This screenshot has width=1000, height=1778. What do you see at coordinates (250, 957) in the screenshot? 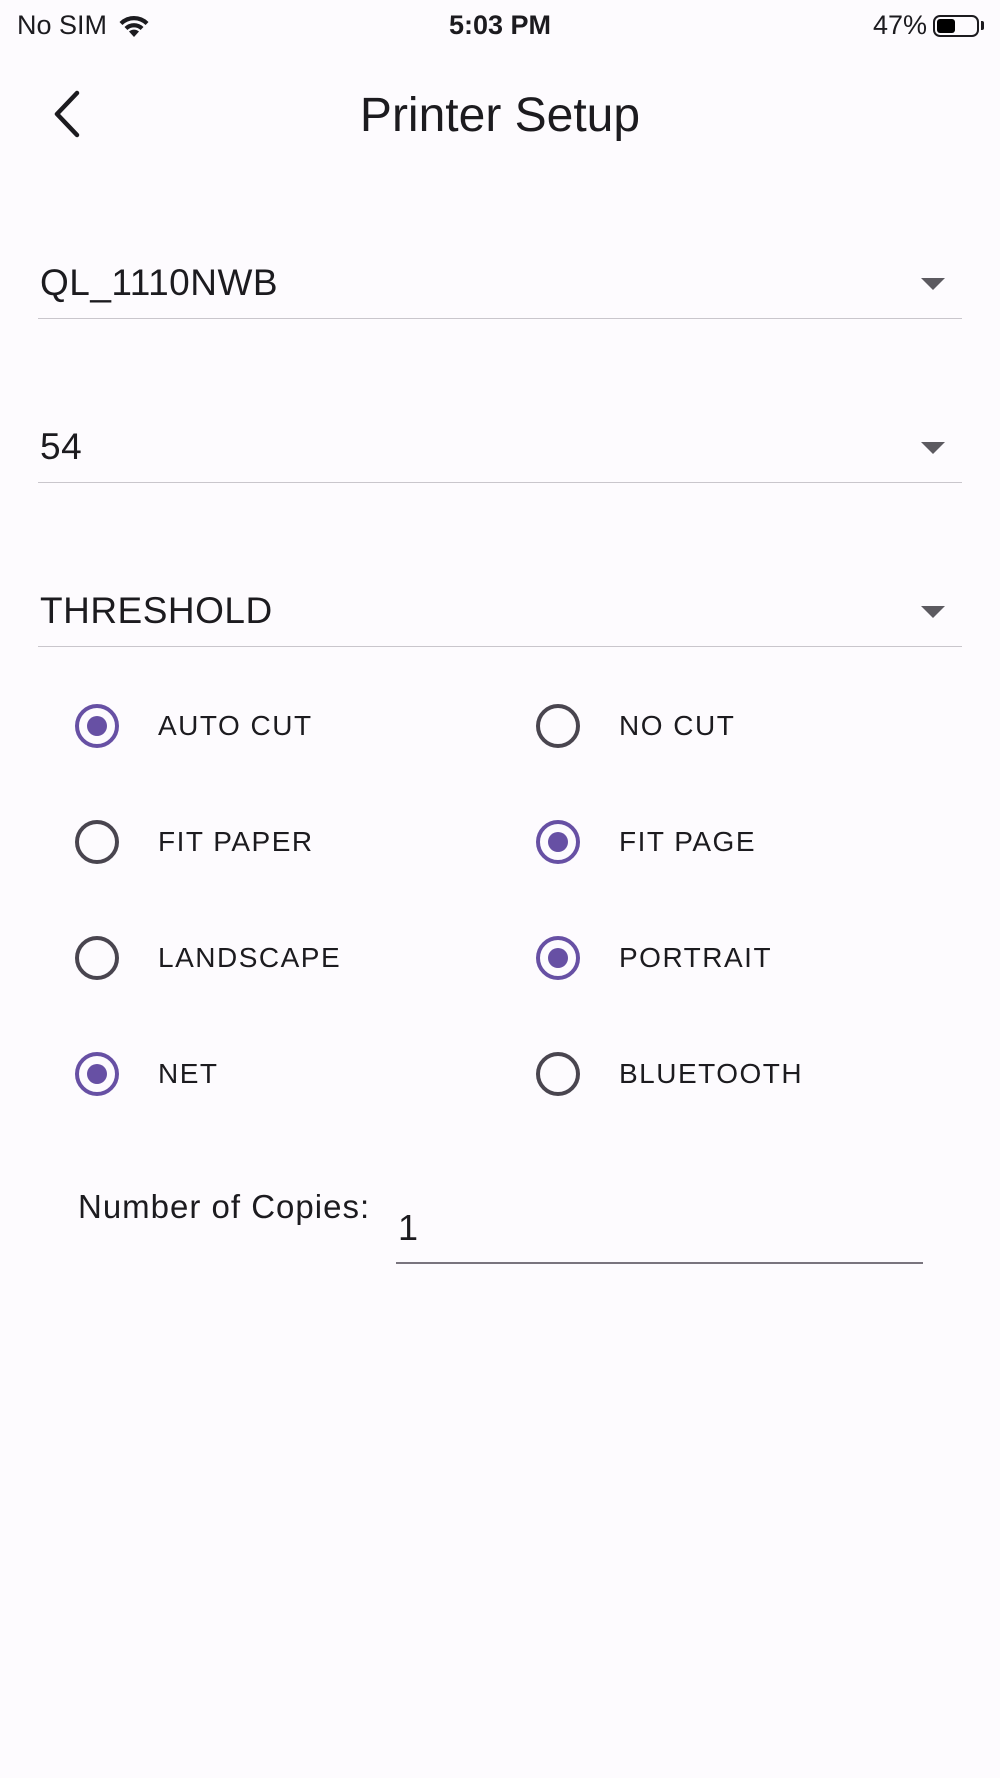
I see `landscape-label: LANDSCAPE` at bounding box center [250, 957].